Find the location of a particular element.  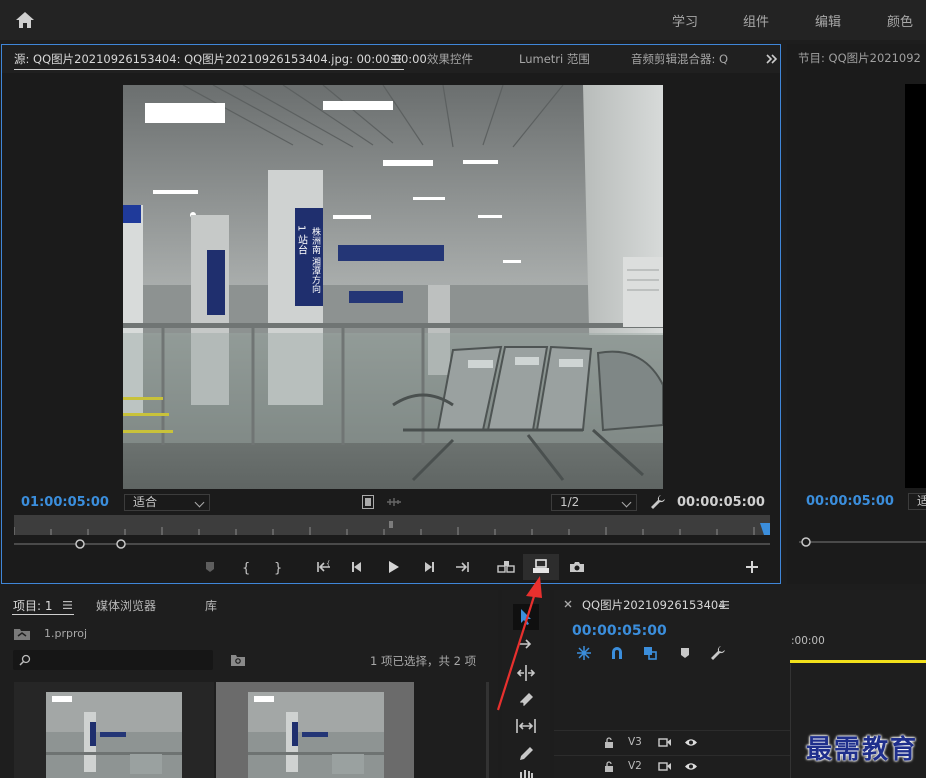

annotation-arrow is located at coordinates (519, 643).